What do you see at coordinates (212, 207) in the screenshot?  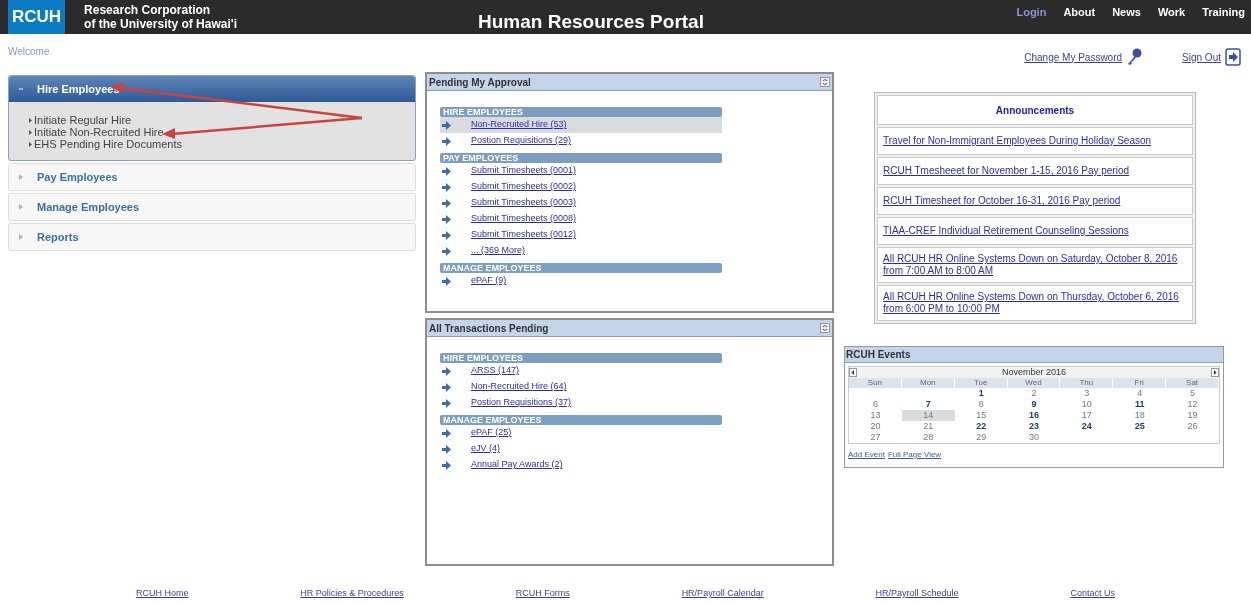 I see `accordion-header: Manage Employees` at bounding box center [212, 207].